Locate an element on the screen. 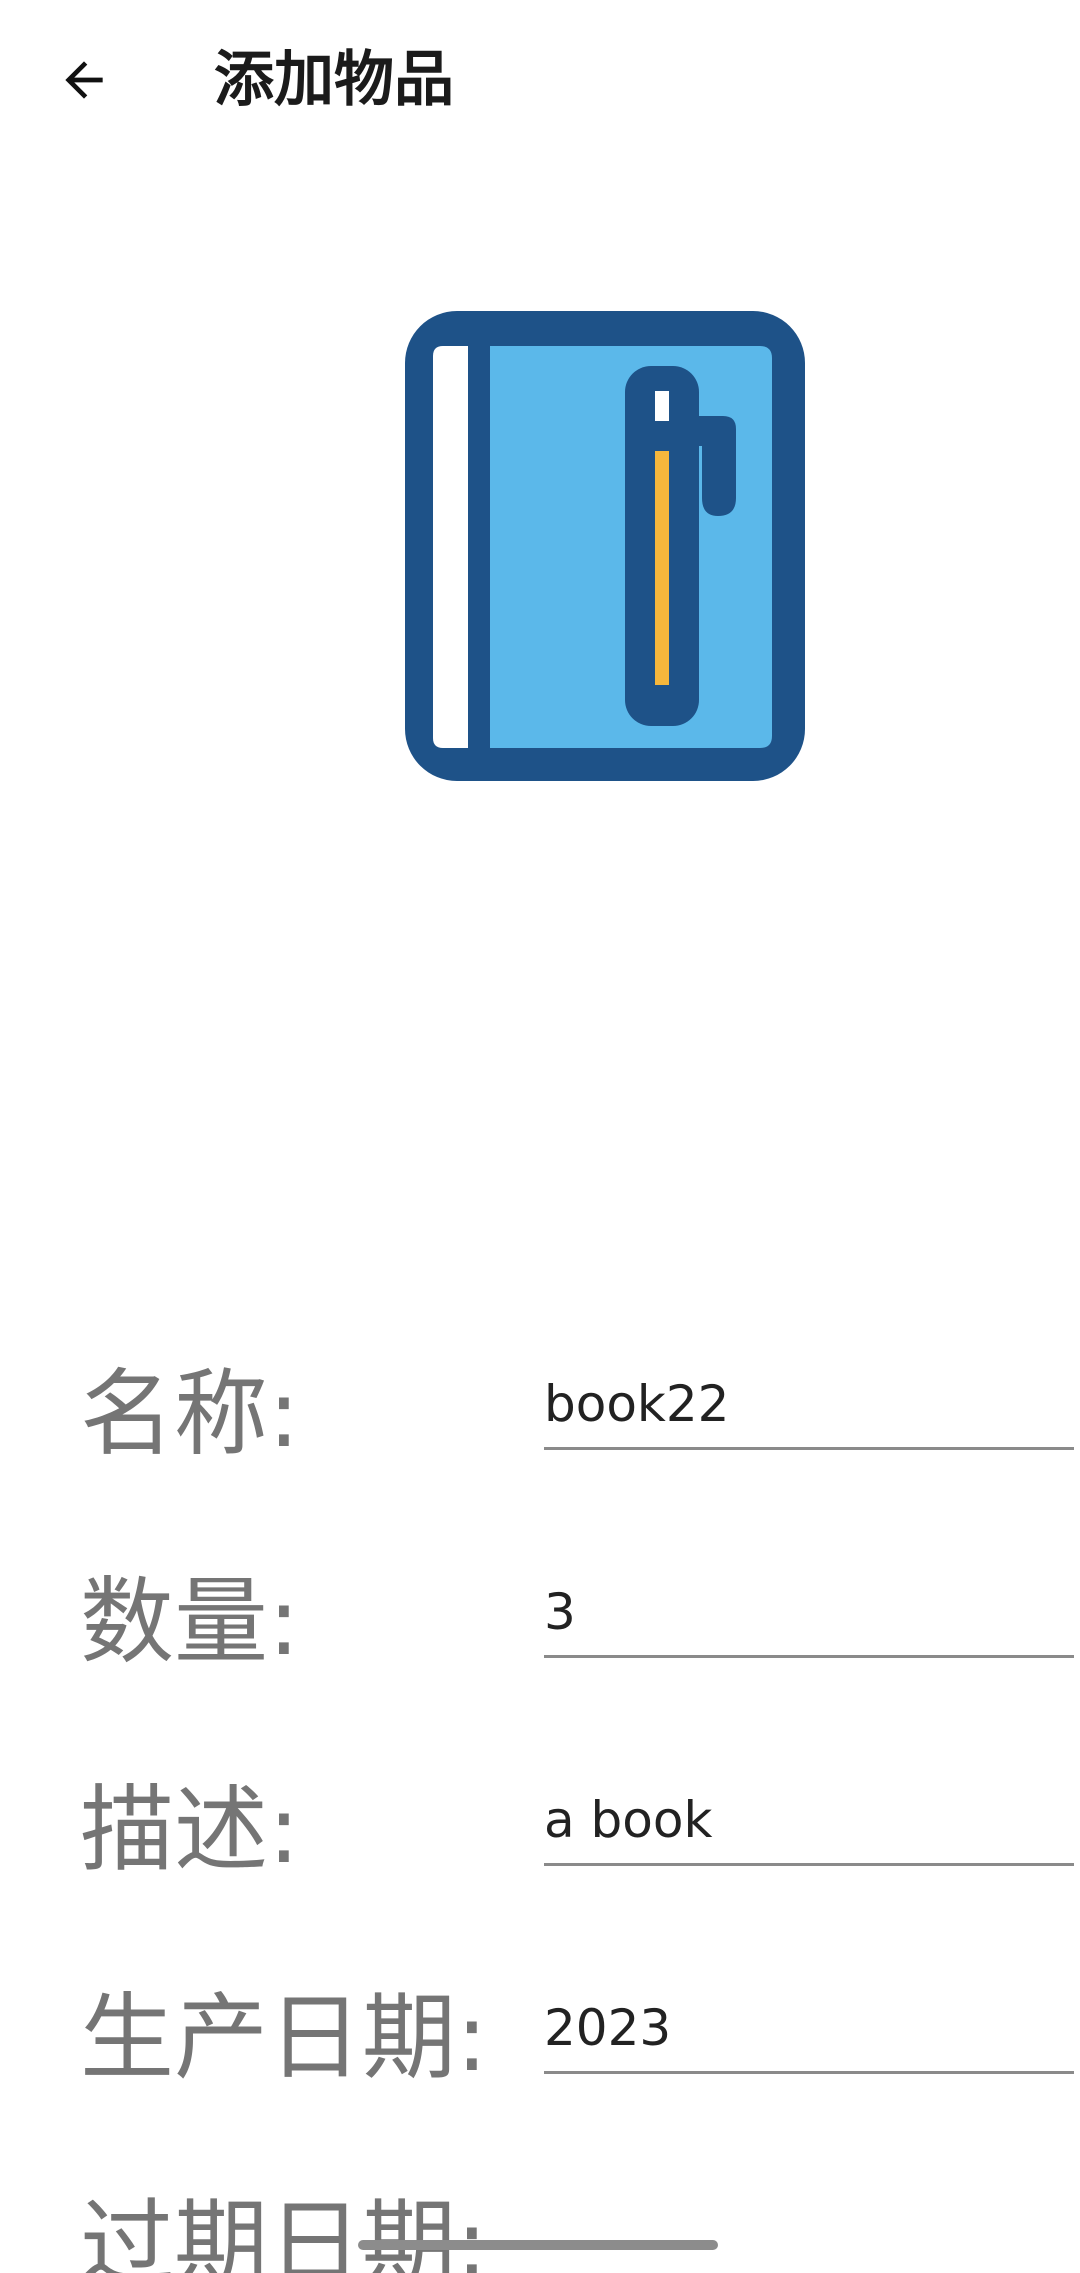  name-label: 名称: is located at coordinates (190, 1414).